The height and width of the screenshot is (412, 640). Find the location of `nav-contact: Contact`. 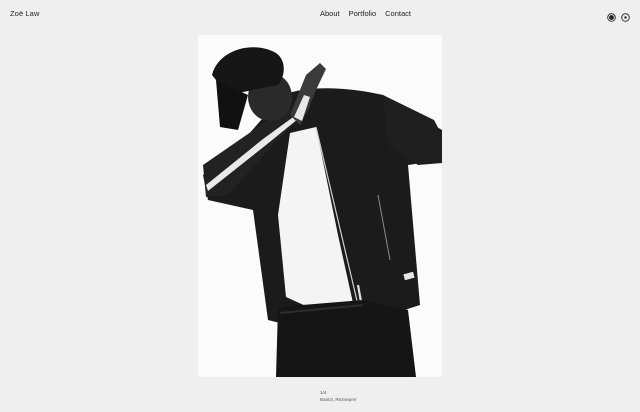

nav-contact: Contact is located at coordinates (398, 13).